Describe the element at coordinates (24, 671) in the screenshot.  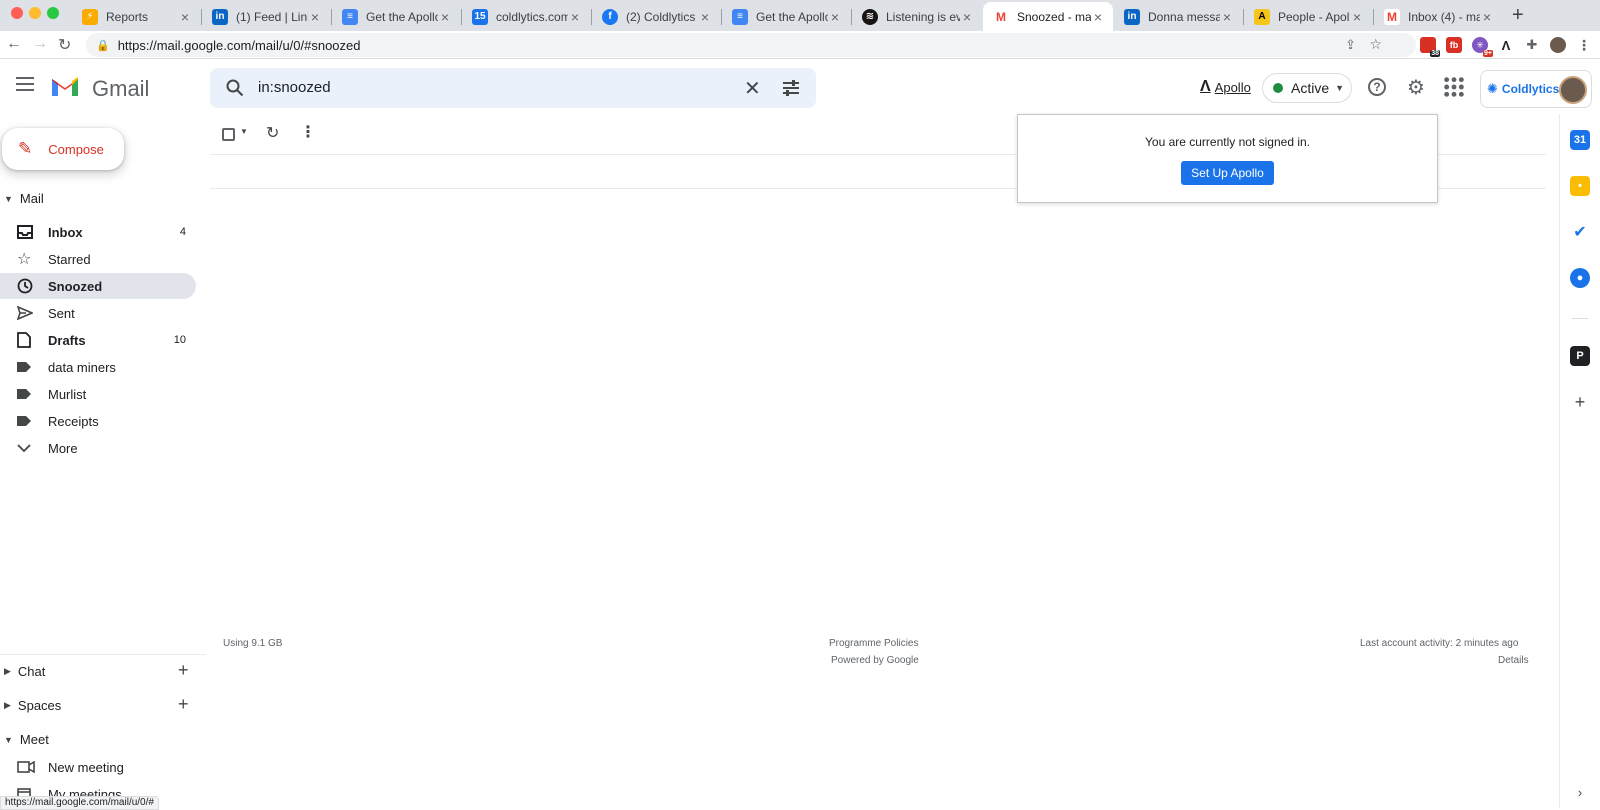
I see `chat-section-header: ▶ Chat` at that location.